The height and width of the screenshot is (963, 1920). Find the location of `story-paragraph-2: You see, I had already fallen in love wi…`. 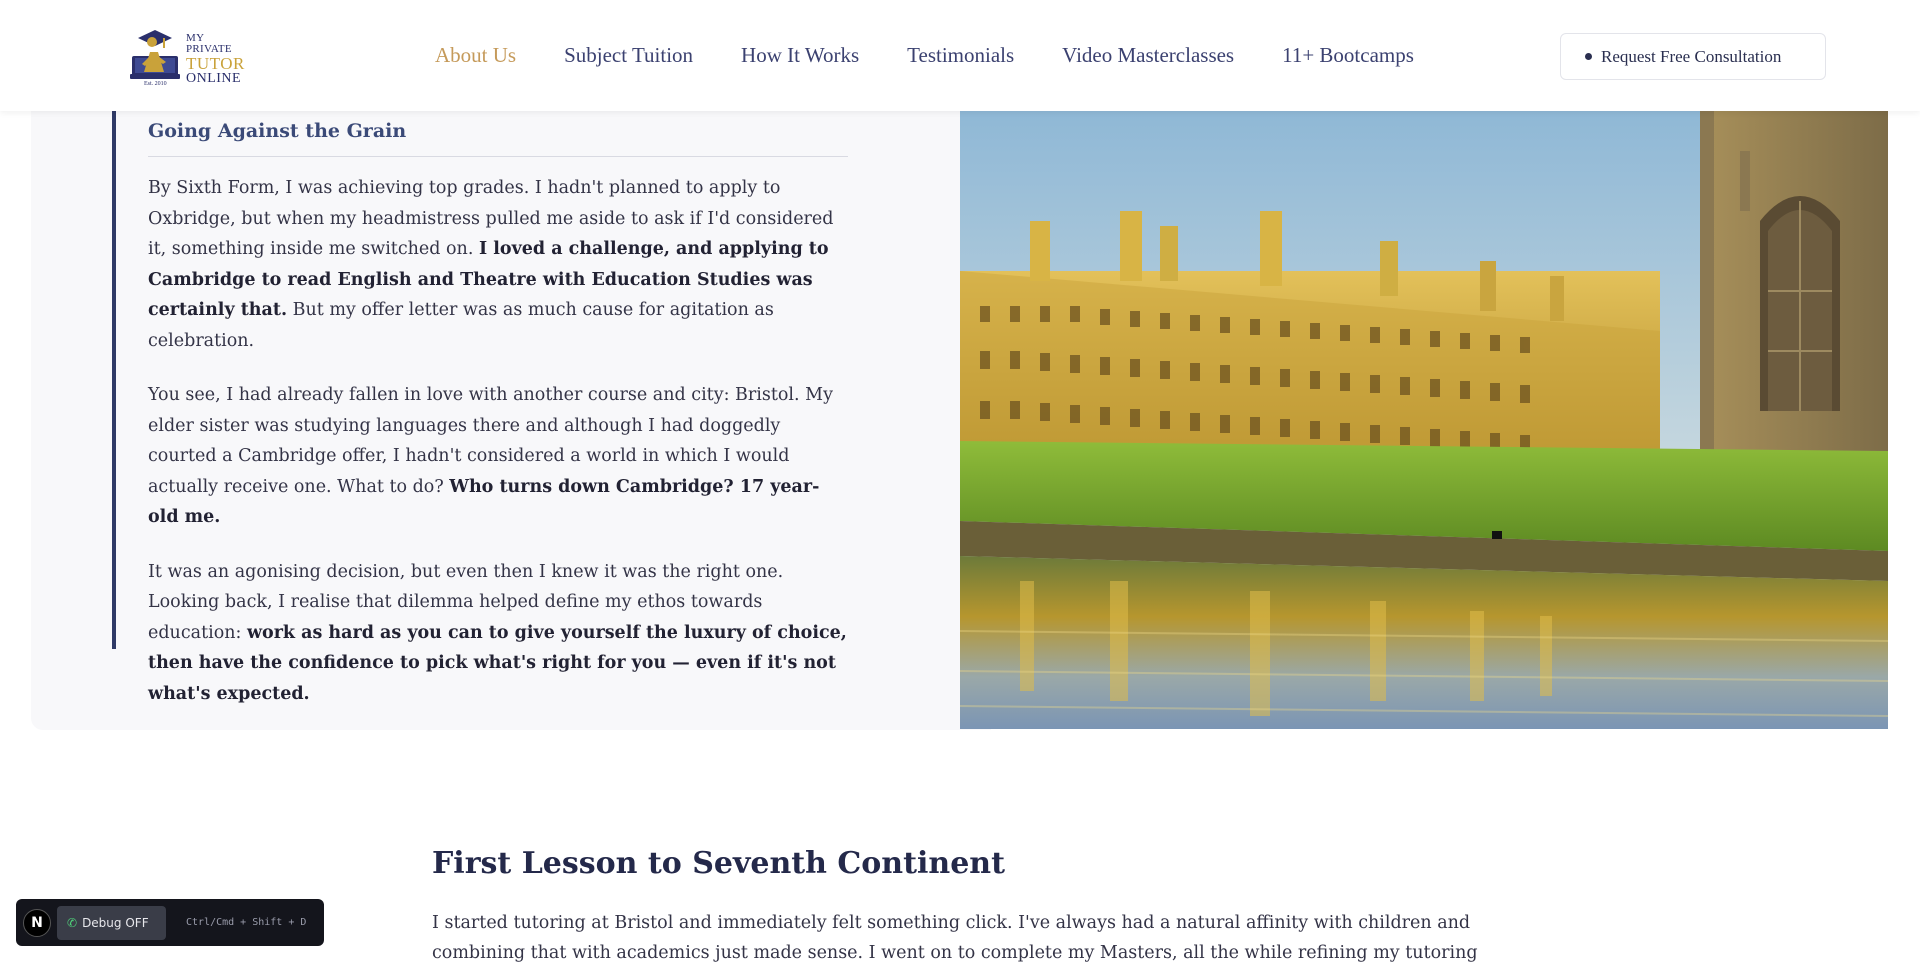

story-paragraph-2: You see, I had already fallen in love wi… is located at coordinates (498, 456).